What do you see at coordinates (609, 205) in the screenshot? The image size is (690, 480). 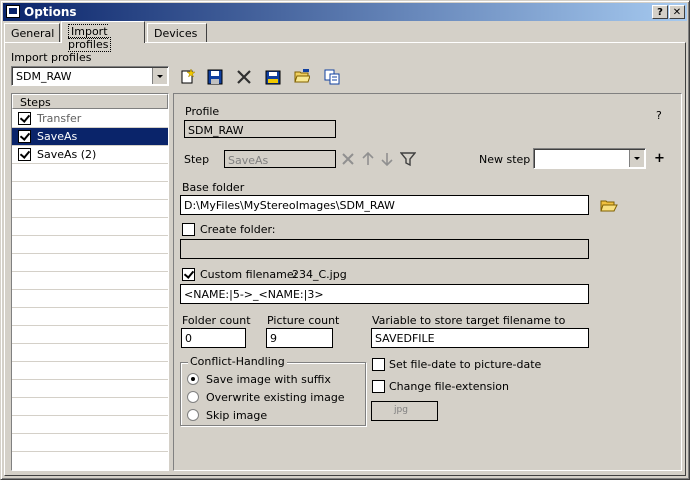 I see `browse-folder-icon` at bounding box center [609, 205].